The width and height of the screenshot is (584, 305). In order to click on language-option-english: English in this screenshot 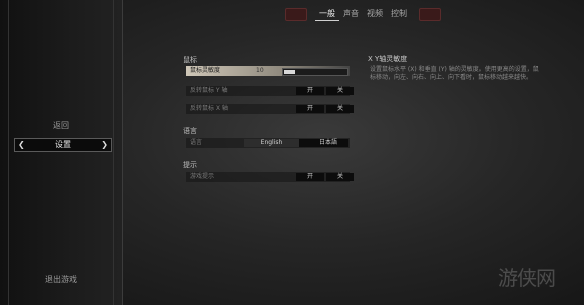, I will do `click(271, 143)`.